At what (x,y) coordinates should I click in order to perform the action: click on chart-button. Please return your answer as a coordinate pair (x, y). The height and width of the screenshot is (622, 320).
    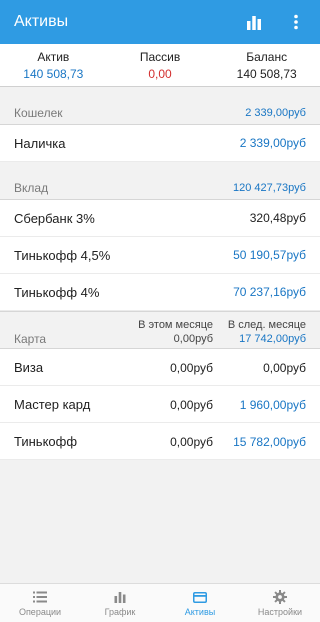
    Looking at the image, I should click on (254, 22).